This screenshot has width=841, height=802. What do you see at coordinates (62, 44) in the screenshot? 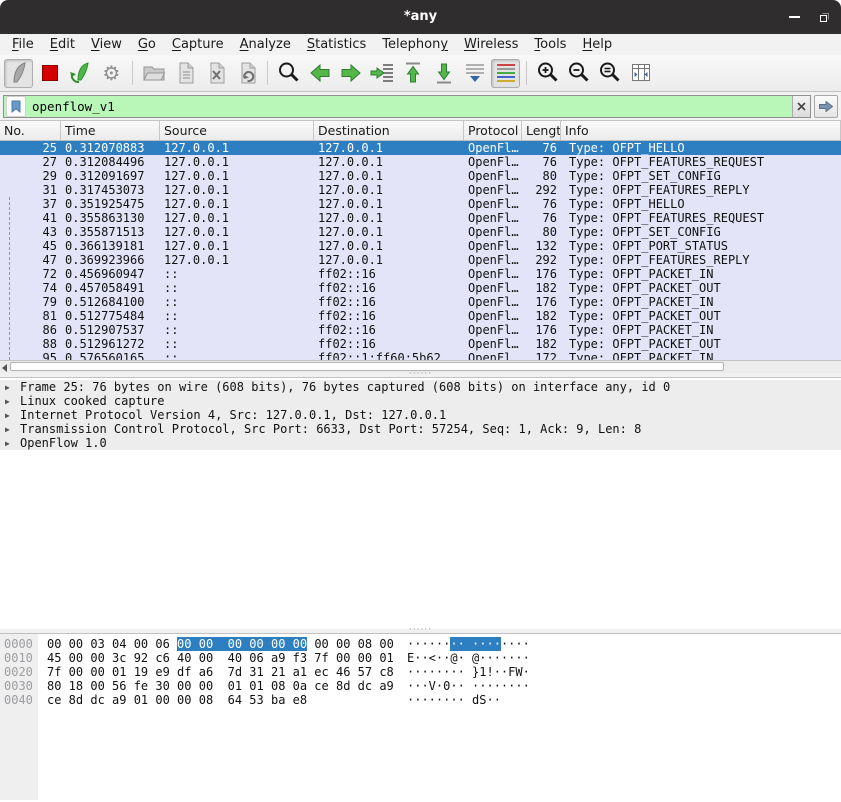
I see `menu-edit: Edit` at bounding box center [62, 44].